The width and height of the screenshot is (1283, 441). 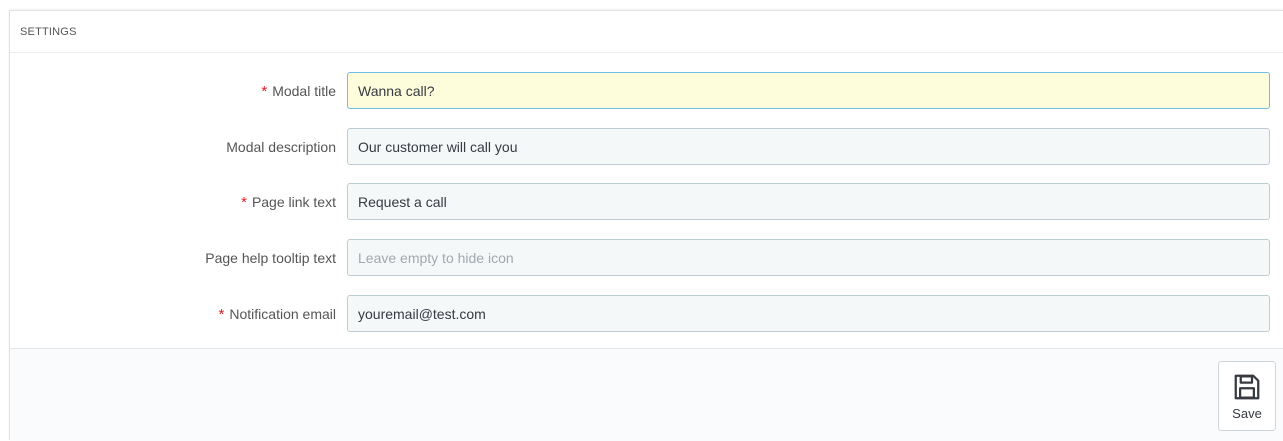 What do you see at coordinates (293, 202) in the screenshot?
I see `page-link-text-label-text: Page link text` at bounding box center [293, 202].